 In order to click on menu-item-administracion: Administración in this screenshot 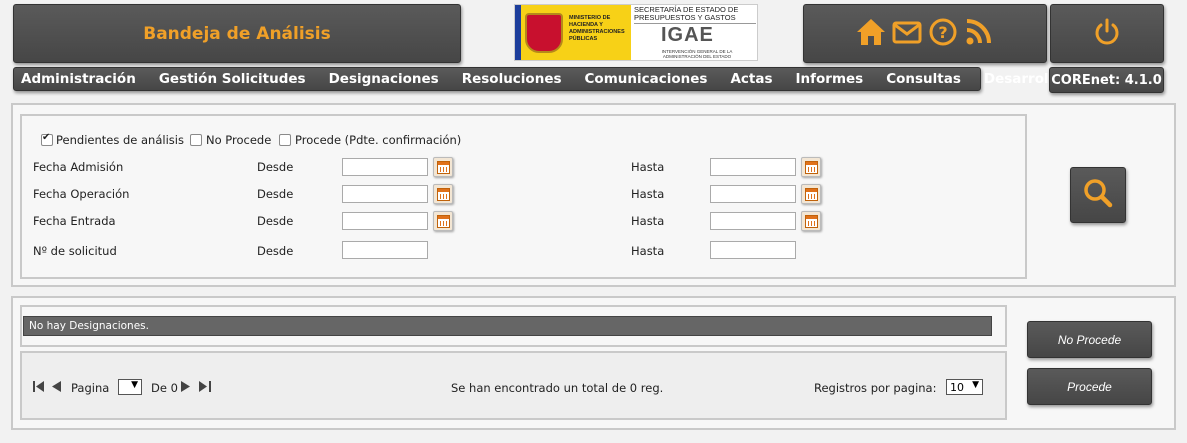, I will do `click(78, 79)`.